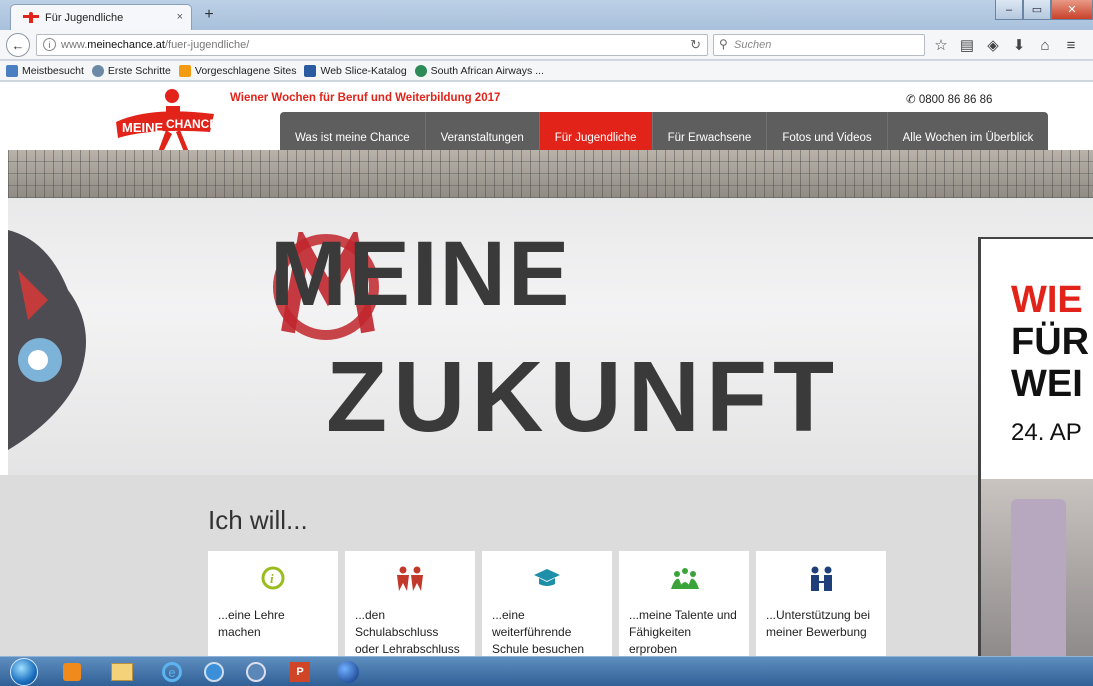 This screenshot has width=1093, height=686. Describe the element at coordinates (184, 70) in the screenshot. I see `suggested-sites-icon` at that location.